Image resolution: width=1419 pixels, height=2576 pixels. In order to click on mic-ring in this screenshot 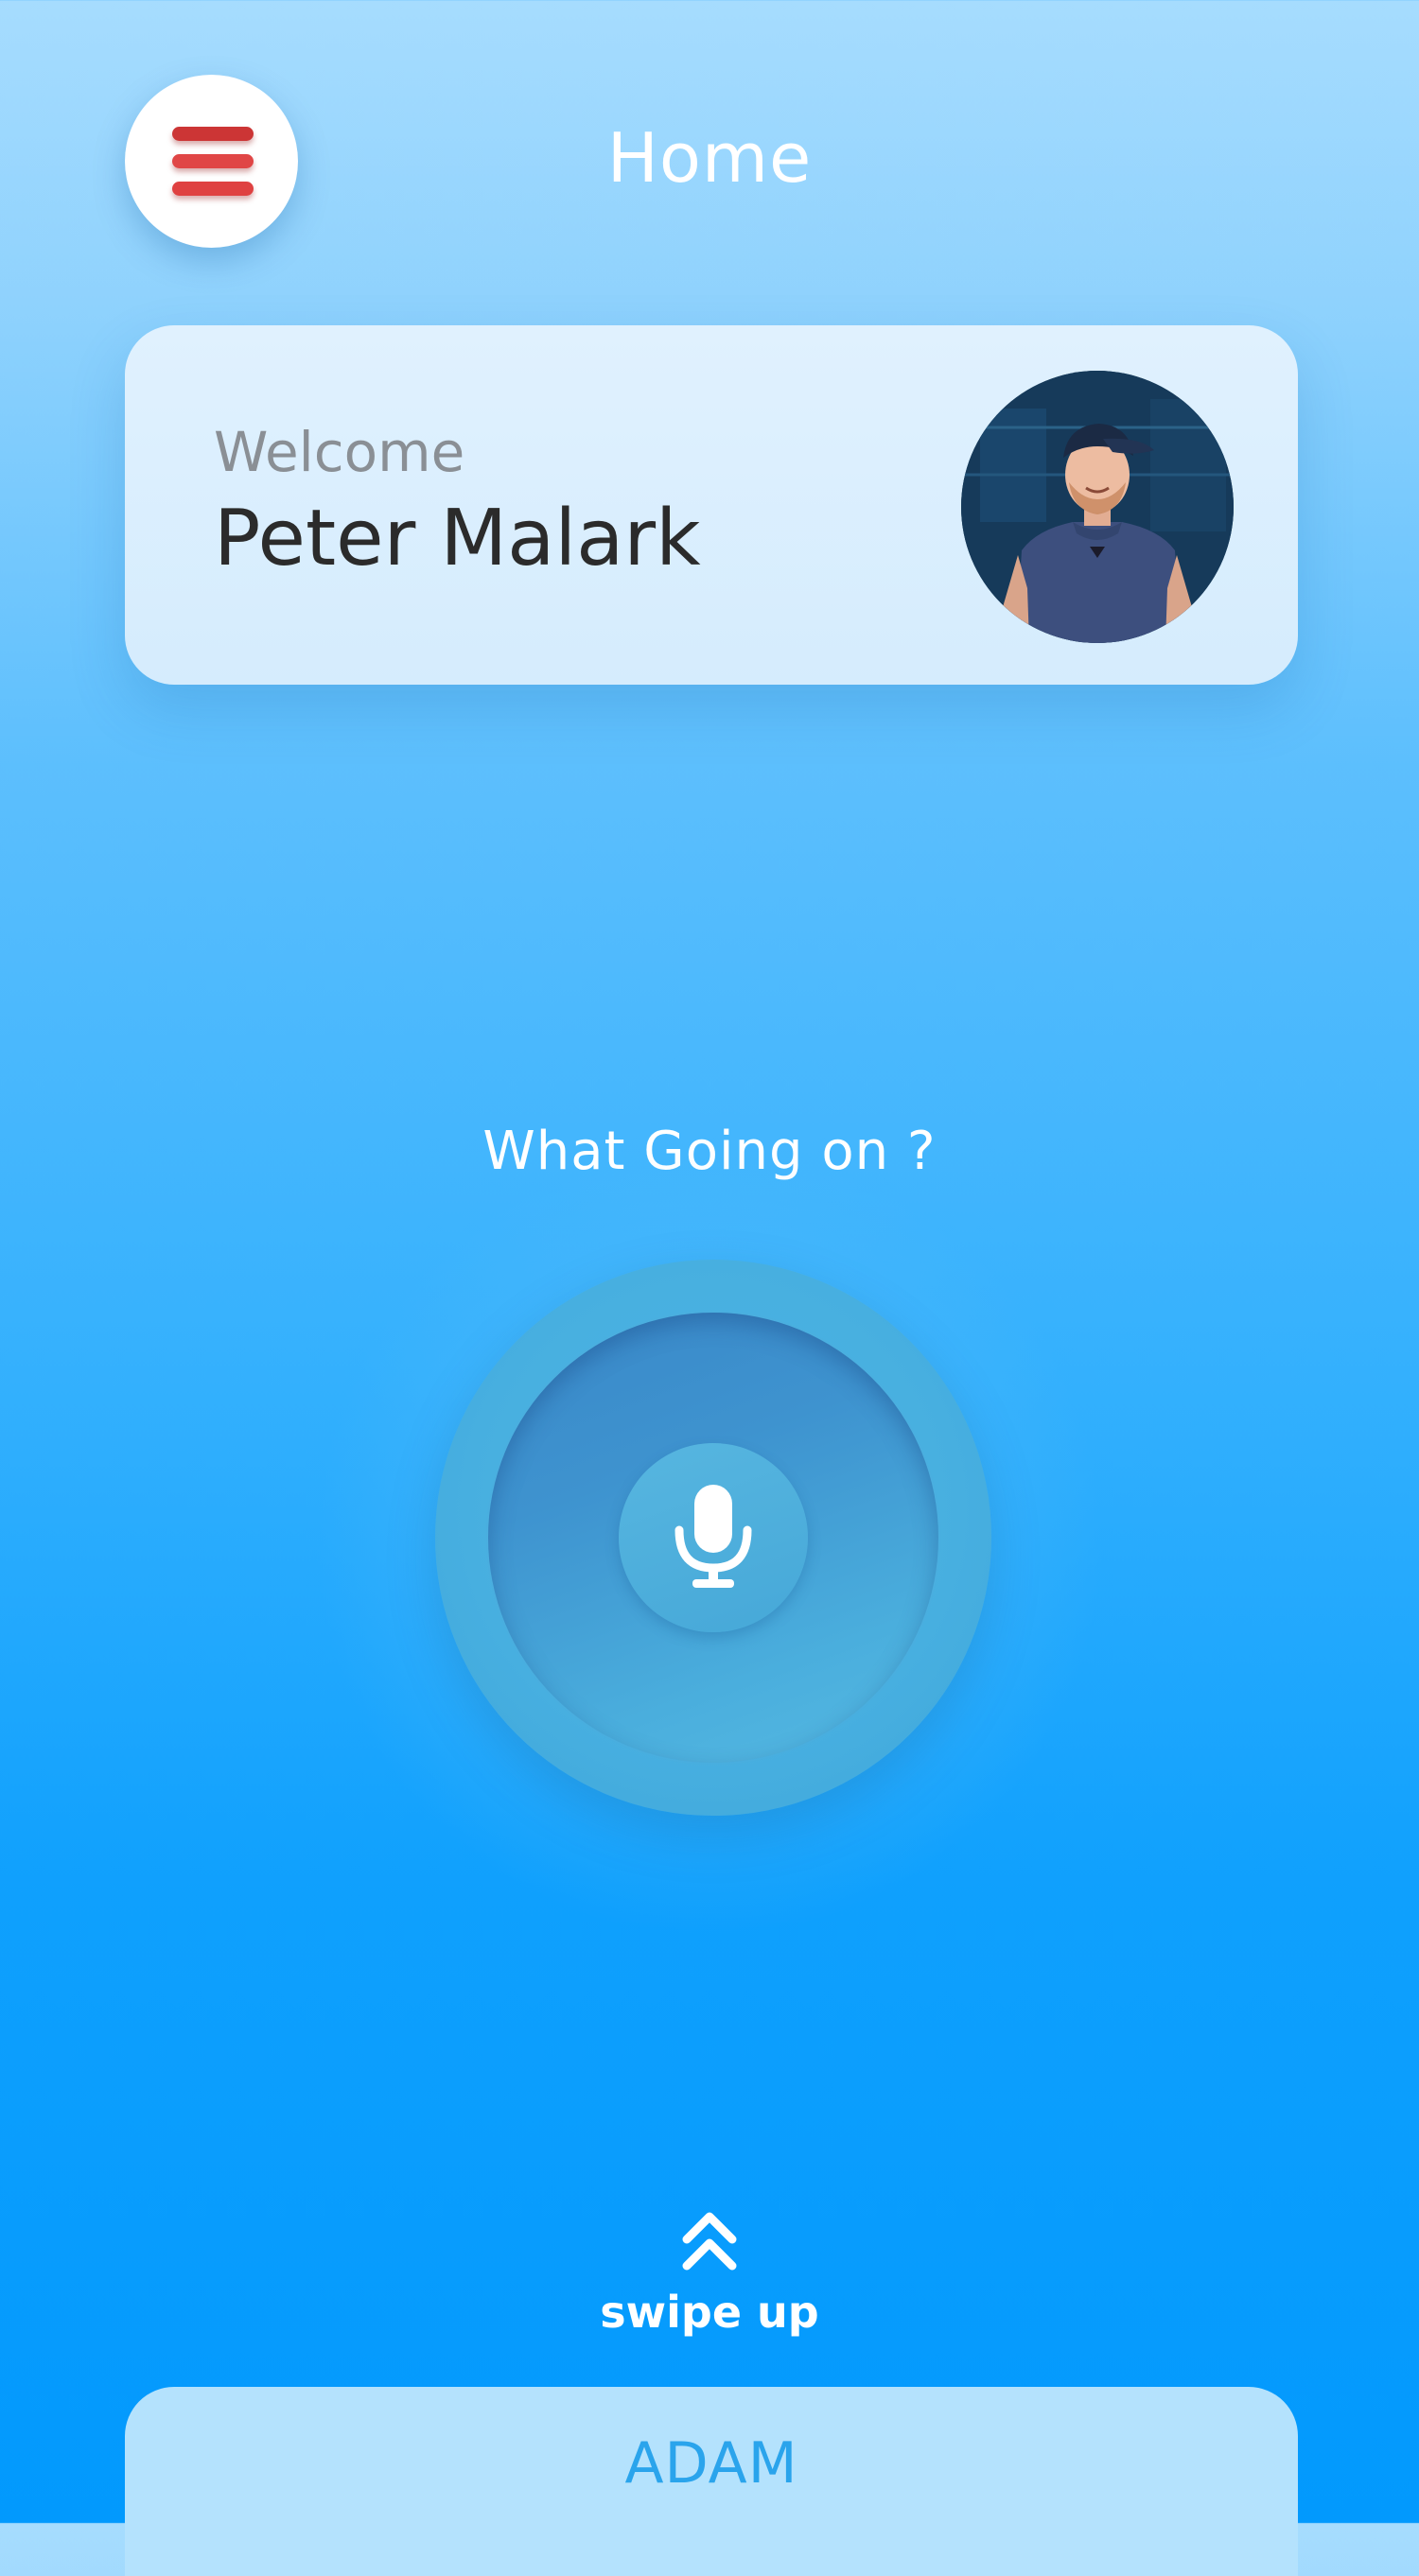, I will do `click(713, 1538)`.